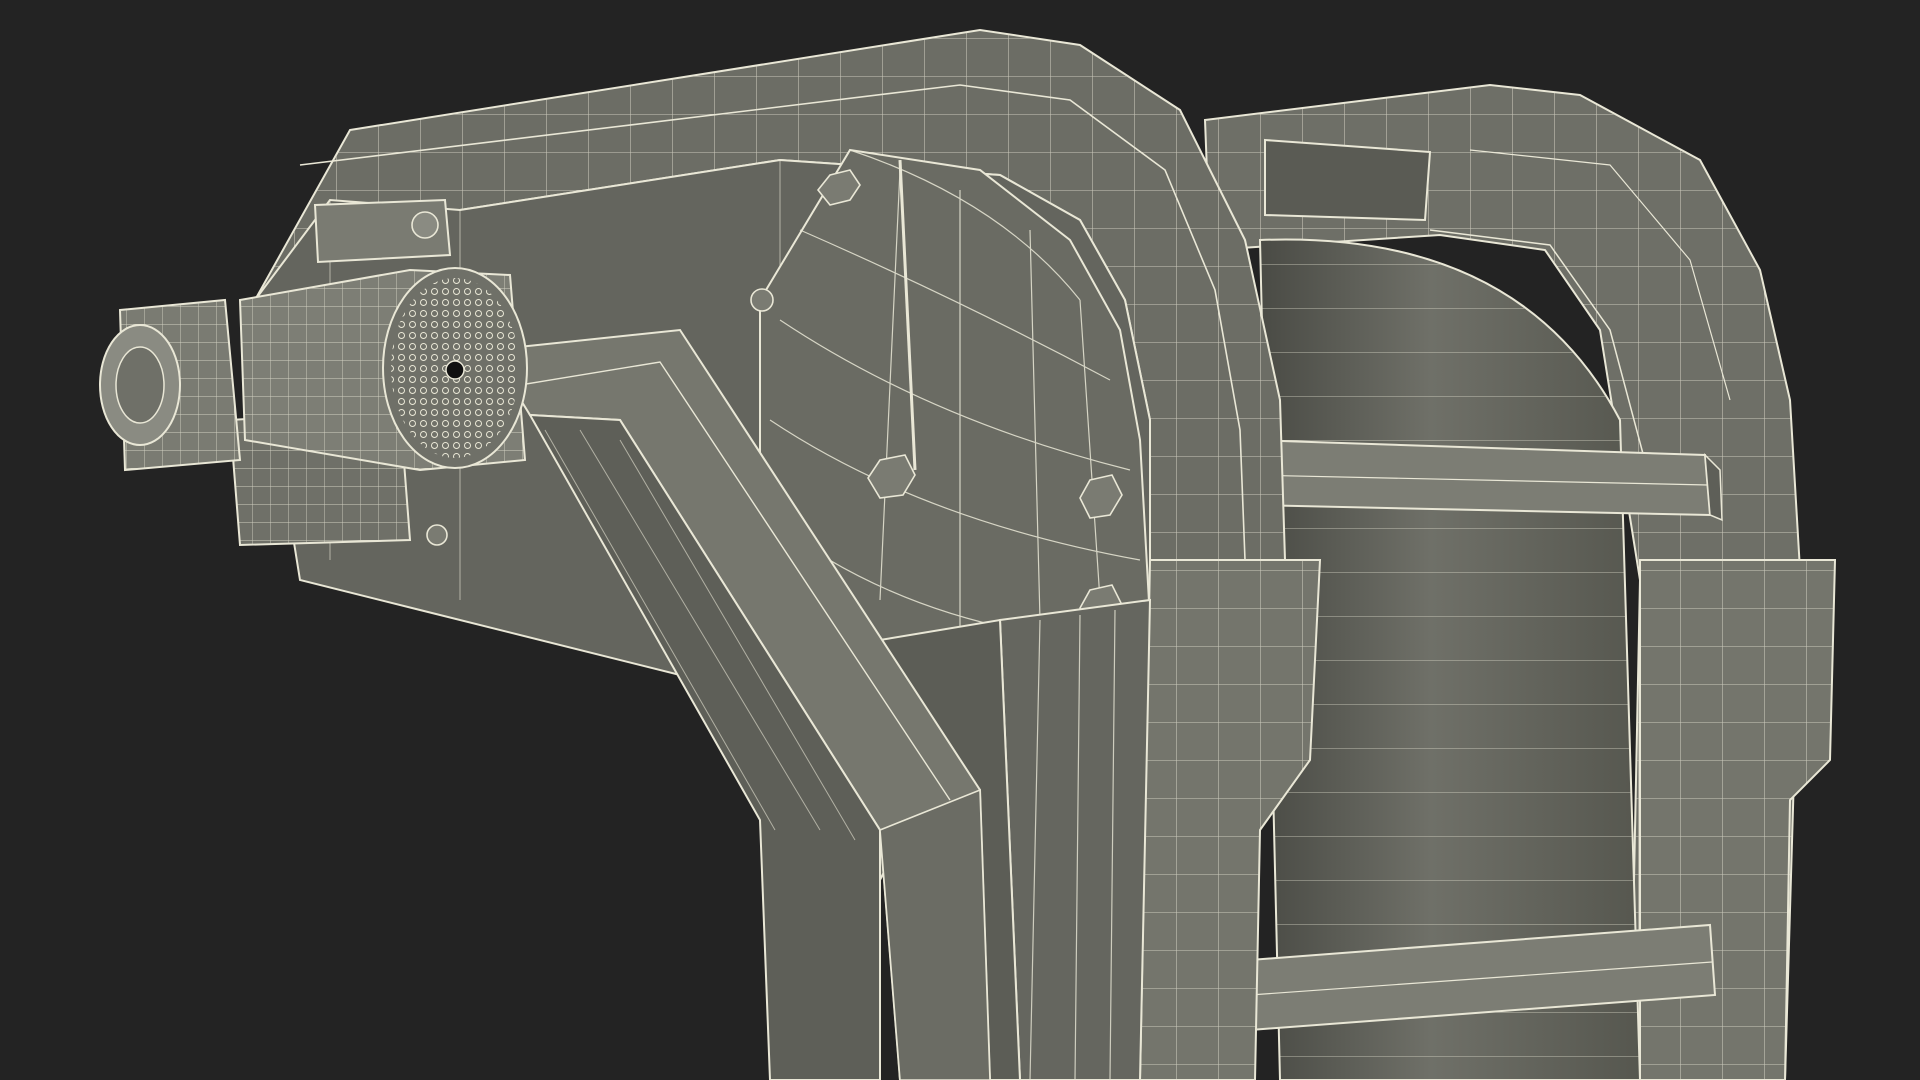 The width and height of the screenshot is (1920, 1080). Describe the element at coordinates (383, 369) in the screenshot. I see `electric-motor` at that location.